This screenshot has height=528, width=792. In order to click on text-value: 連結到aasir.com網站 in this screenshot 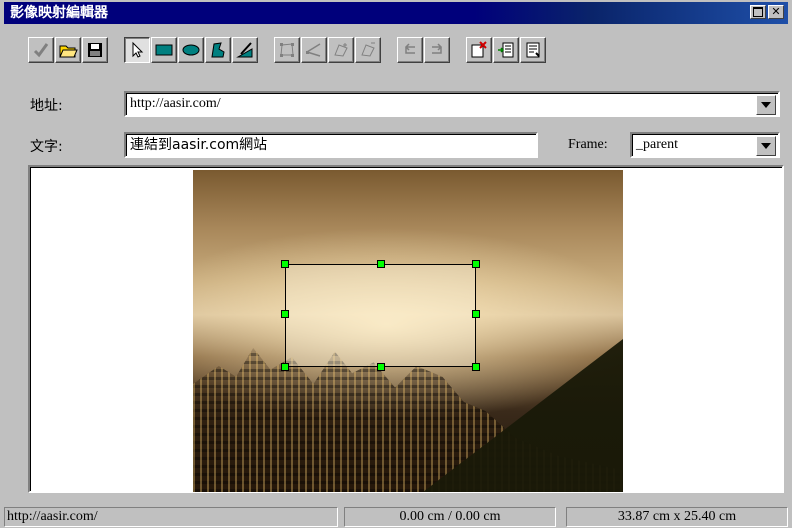, I will do `click(199, 145)`.